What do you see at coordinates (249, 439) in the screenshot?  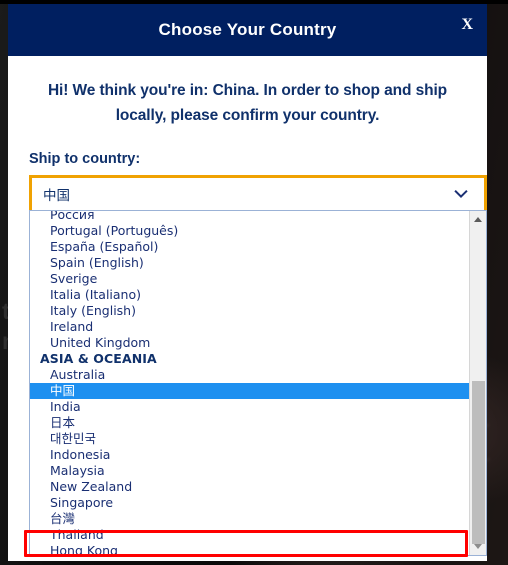 I see `dropdown-option: 대한민국` at bounding box center [249, 439].